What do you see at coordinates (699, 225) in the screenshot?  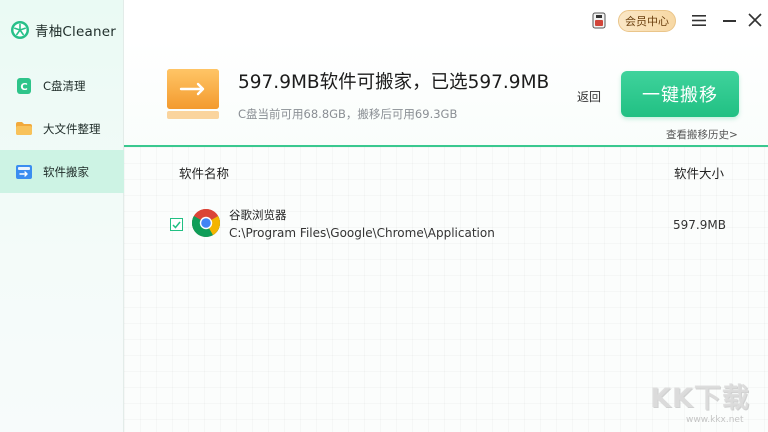 I see `app-size-label: 597.9MB` at bounding box center [699, 225].